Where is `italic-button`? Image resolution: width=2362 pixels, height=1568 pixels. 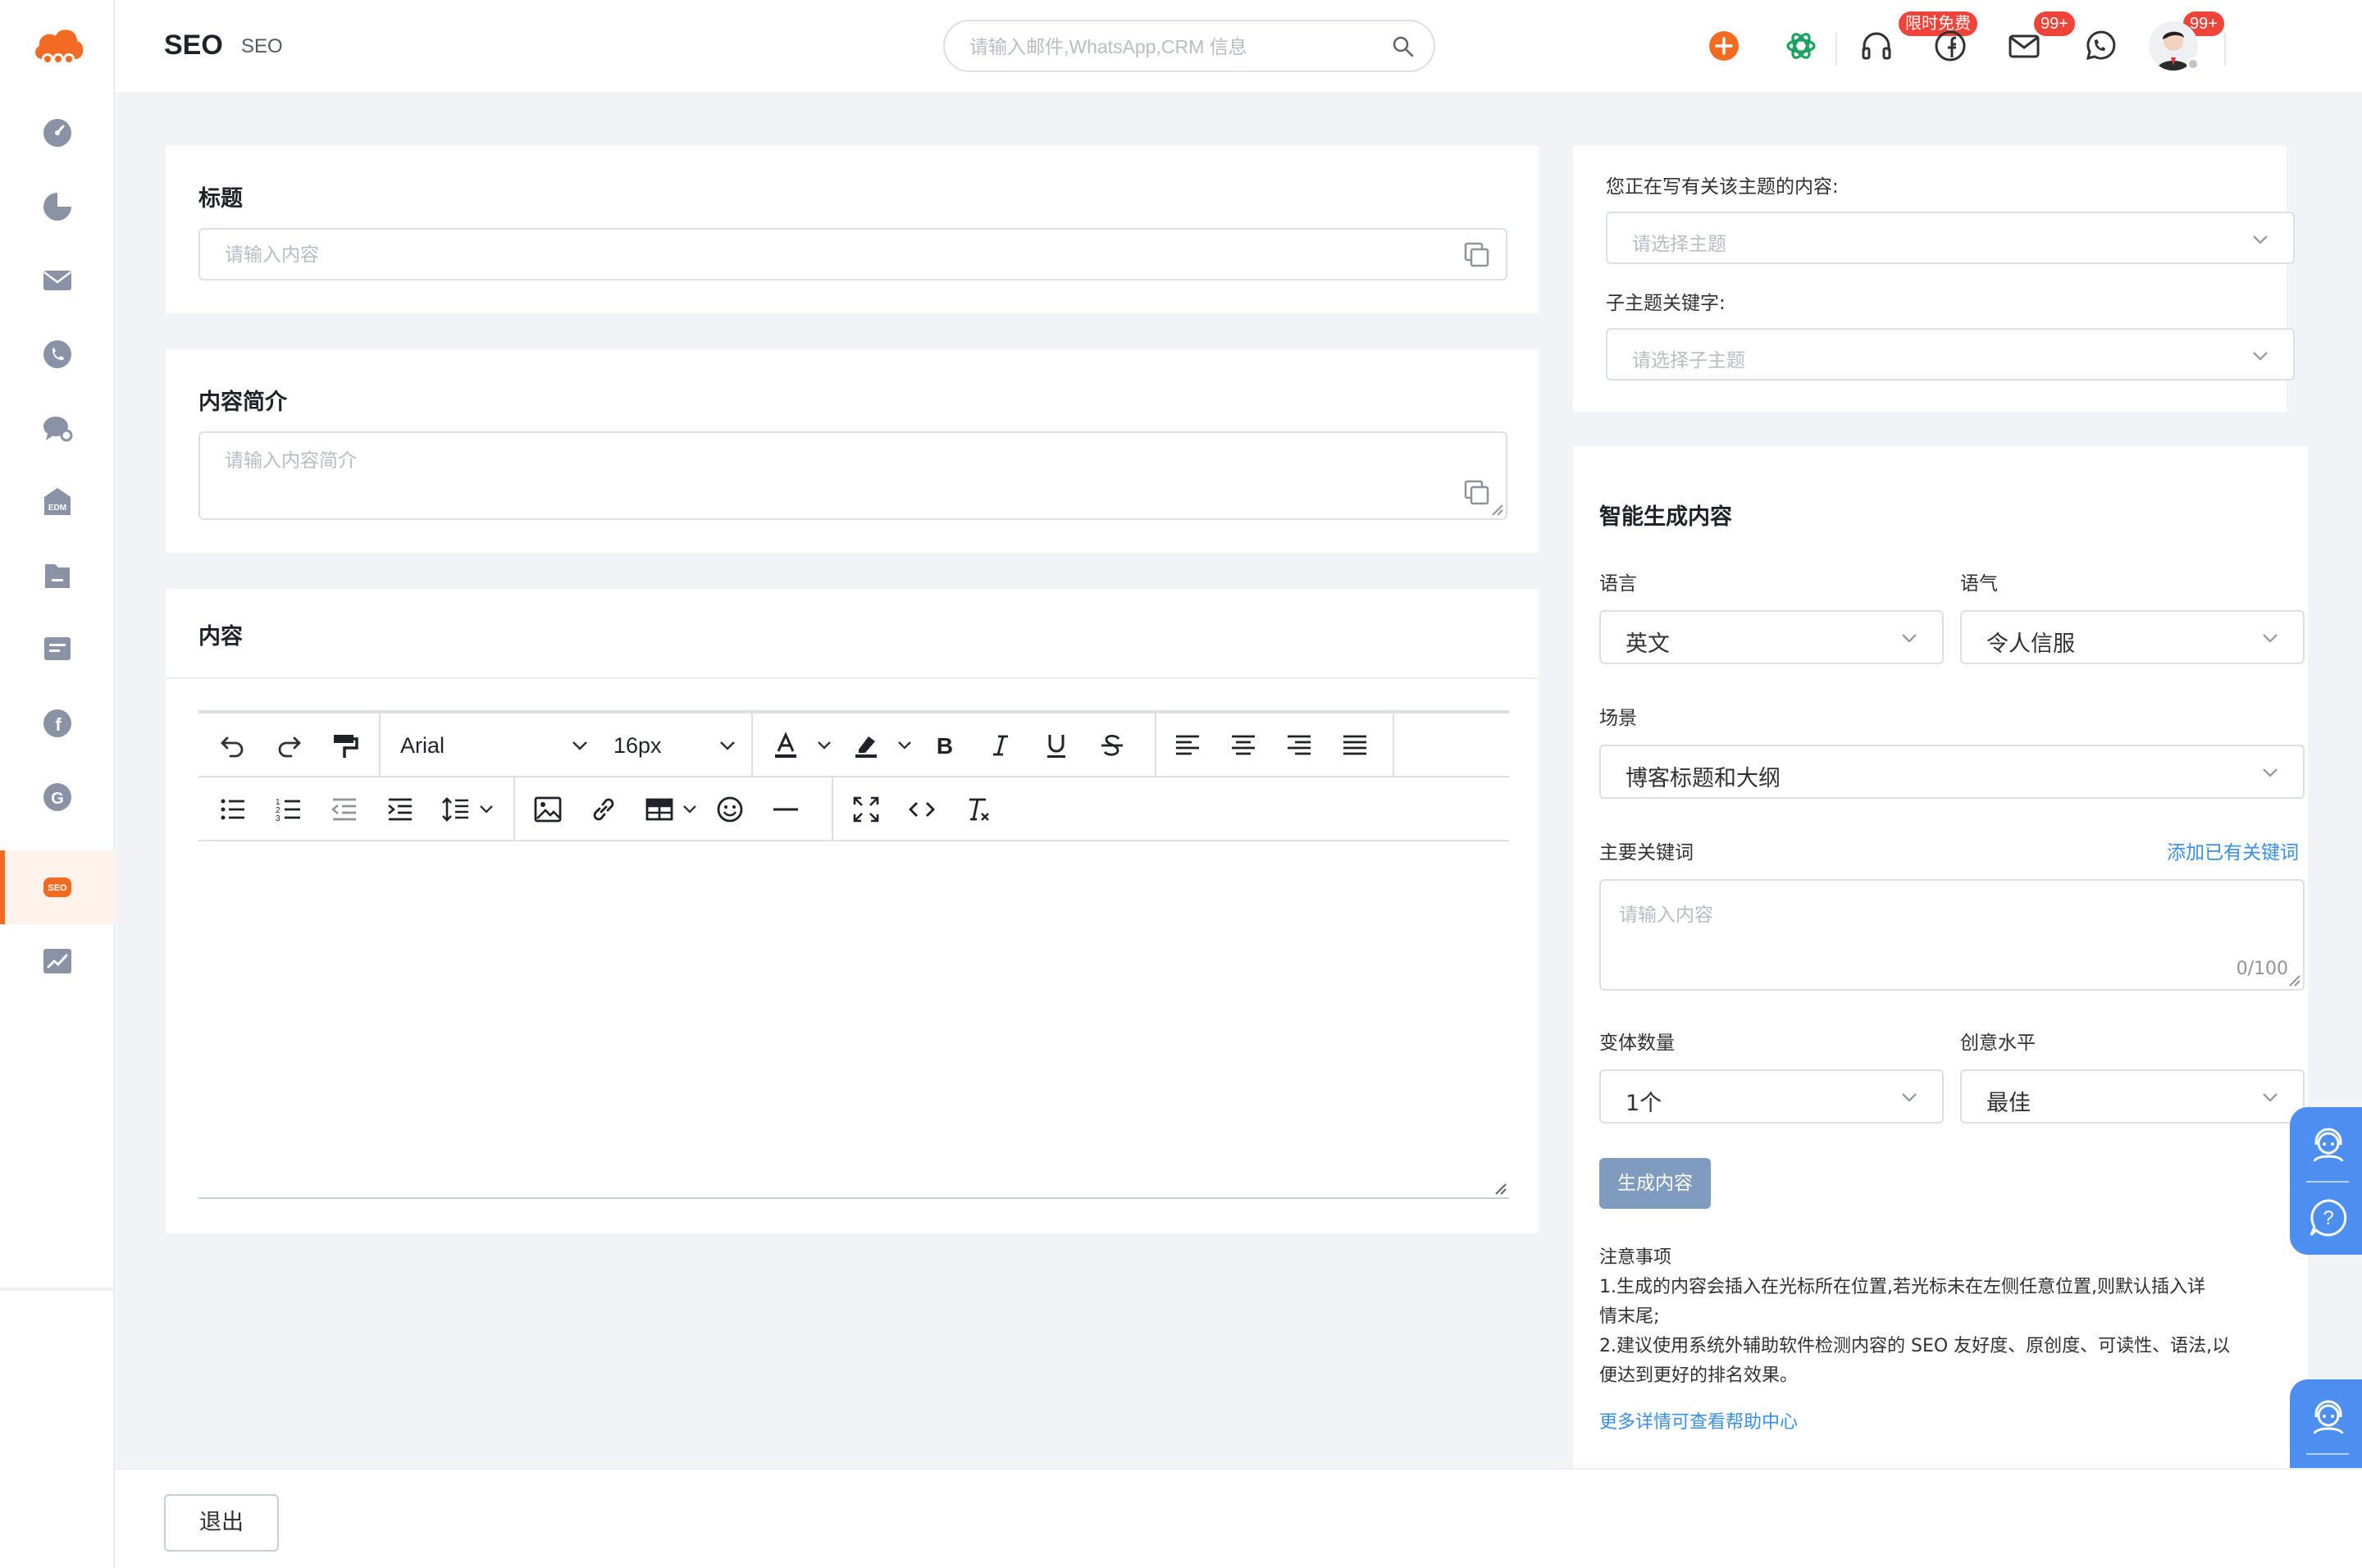
italic-button is located at coordinates (1000, 745).